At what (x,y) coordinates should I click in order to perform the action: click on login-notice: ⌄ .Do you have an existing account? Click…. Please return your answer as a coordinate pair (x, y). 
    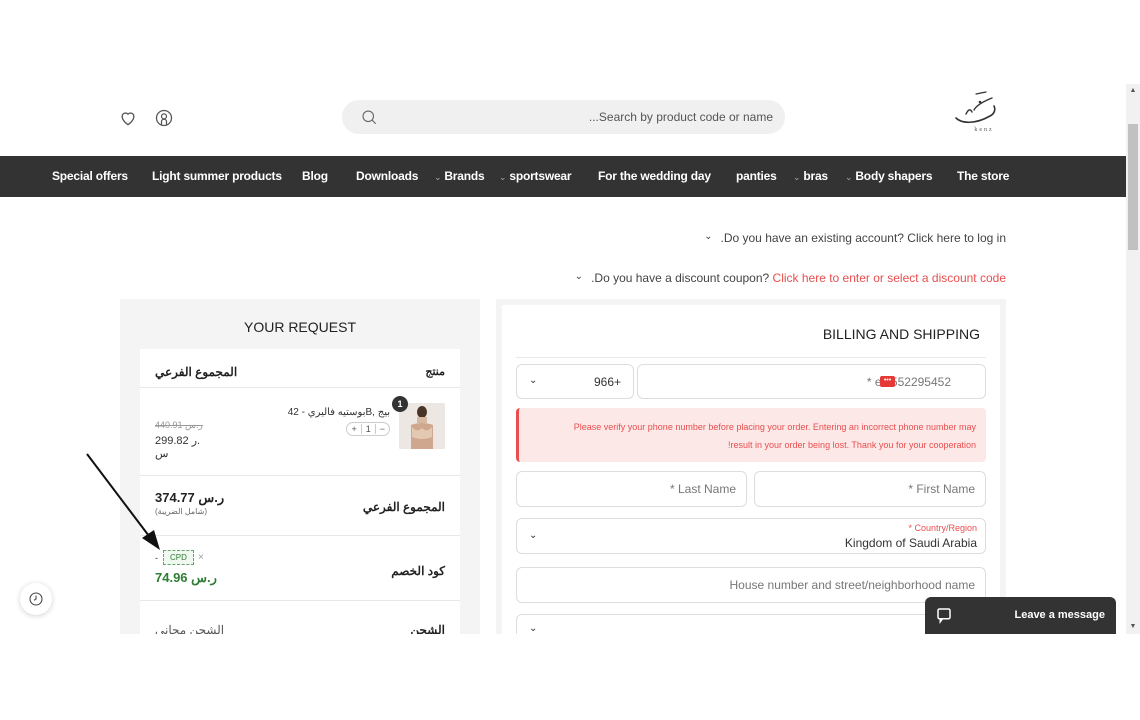
    Looking at the image, I should click on (855, 238).